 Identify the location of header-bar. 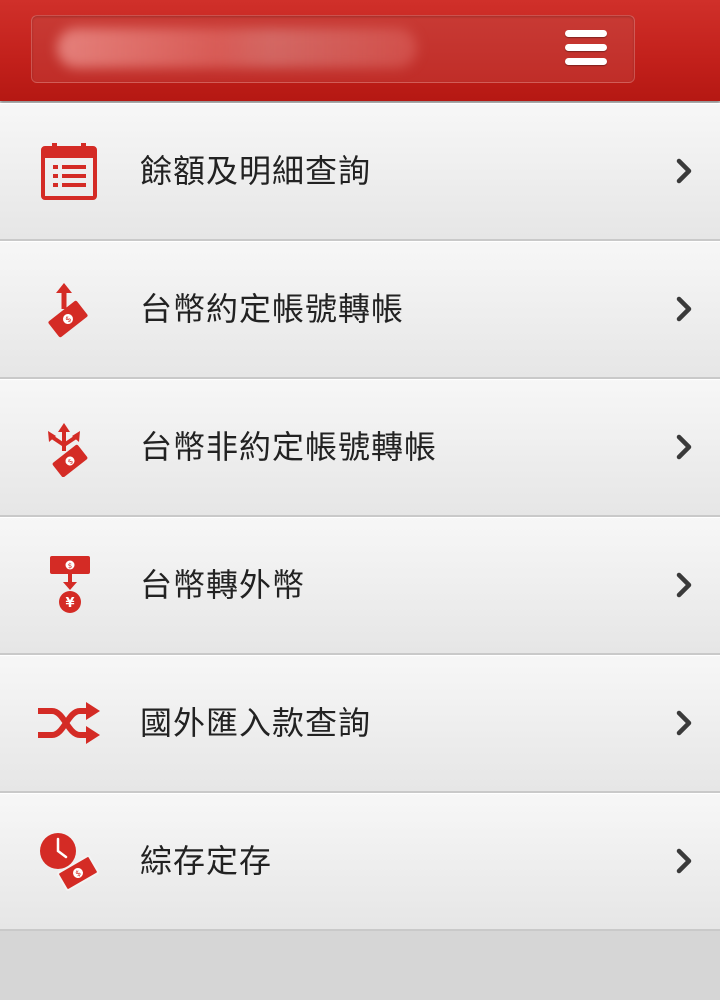
(360, 50).